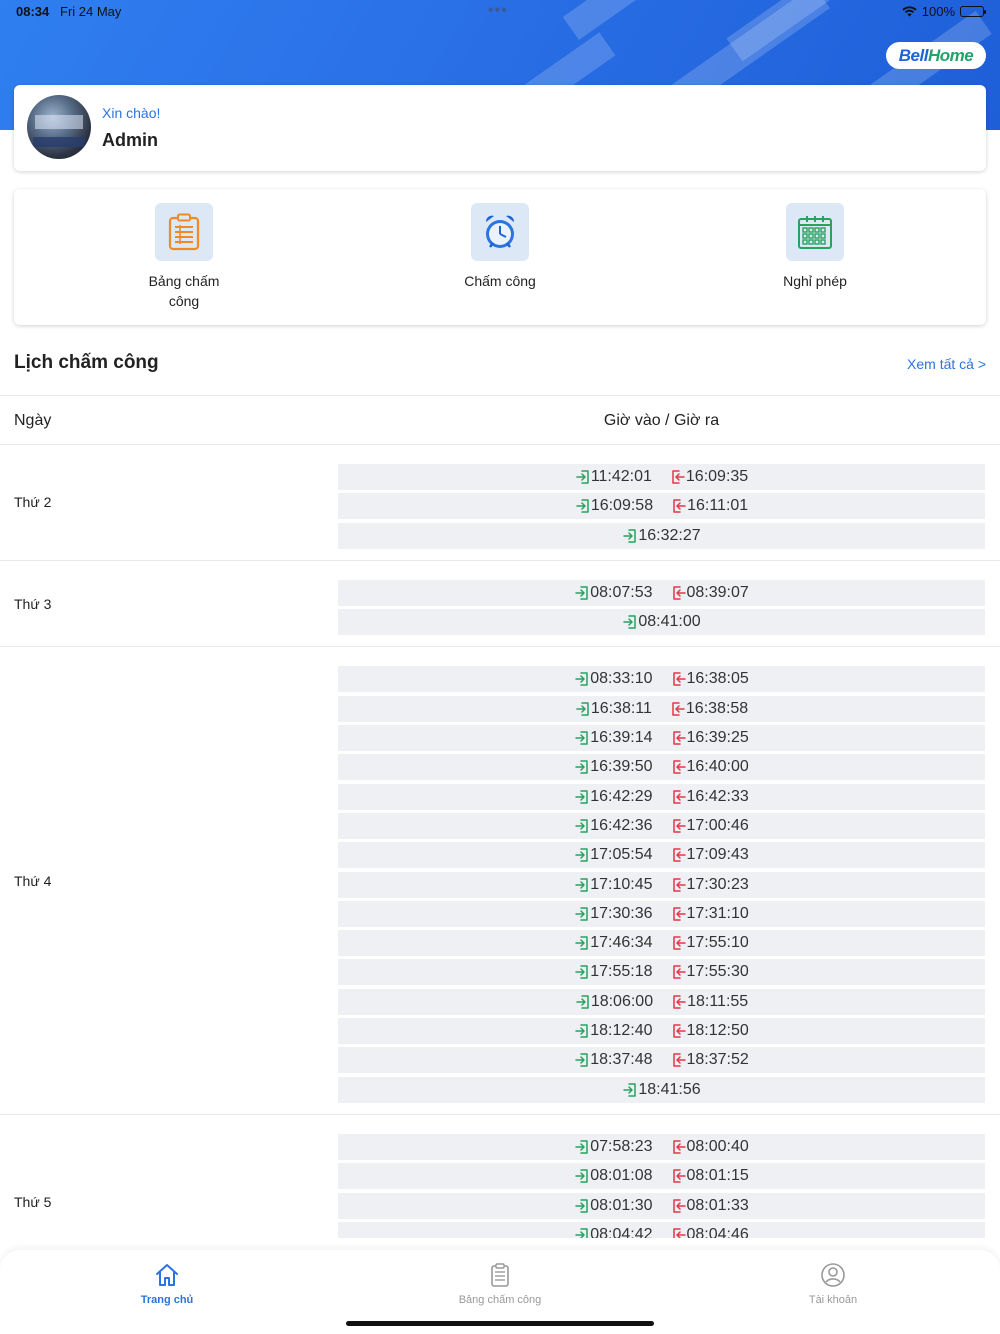 This screenshot has height=1334, width=1000. What do you see at coordinates (710, 679) in the screenshot?
I see `check-out-time: 16:38:05` at bounding box center [710, 679].